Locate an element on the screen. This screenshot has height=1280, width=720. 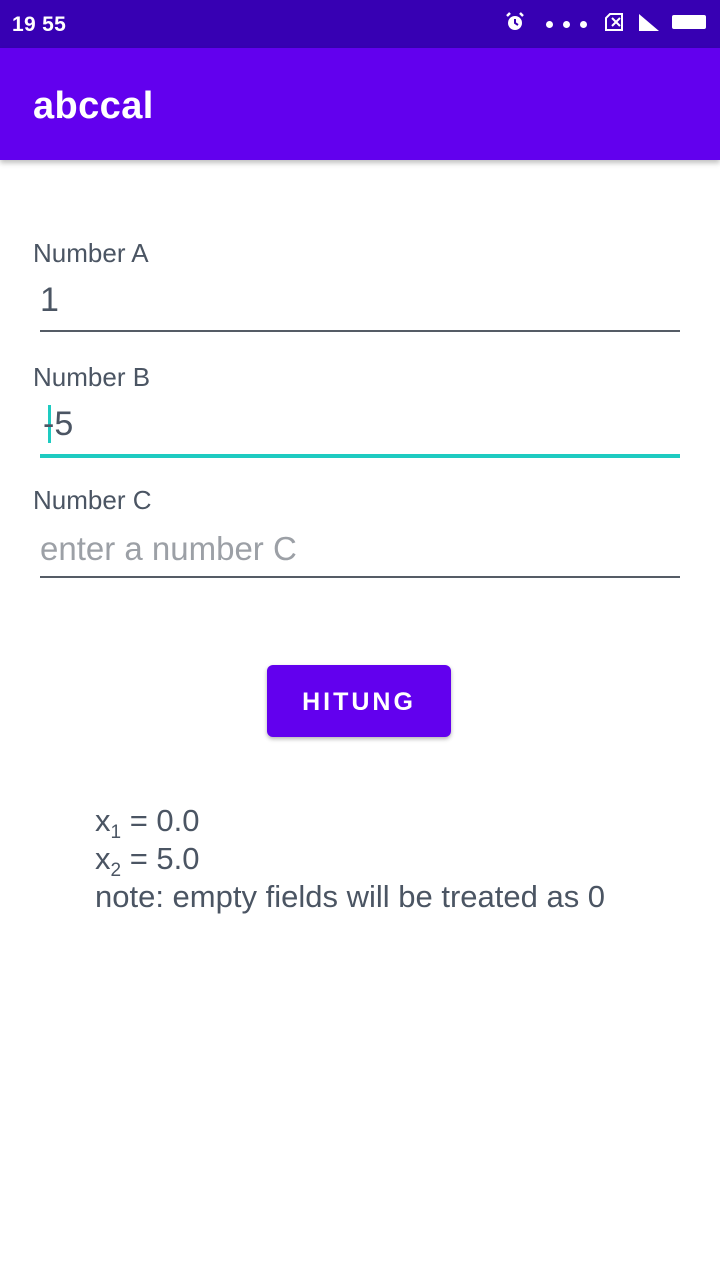
number-b-sign: - is located at coordinates (49, 424).